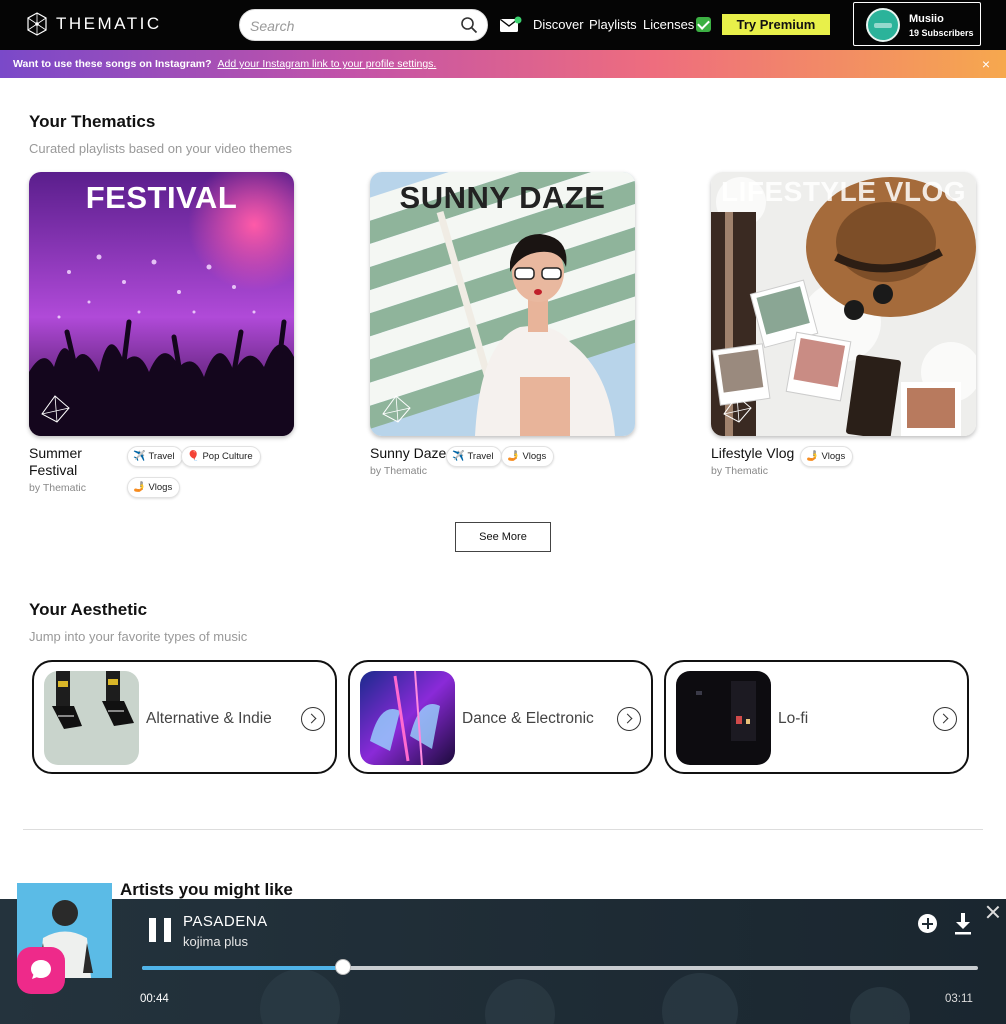  I want to click on playlist-card-image-festival: FESTIVAL, so click(161, 304).